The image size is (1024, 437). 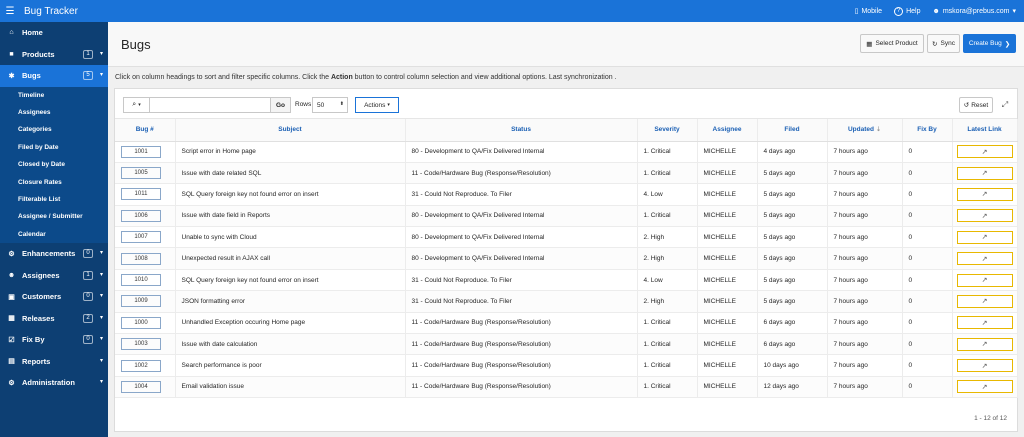 What do you see at coordinates (290, 301) in the screenshot?
I see `table-cell: JSON formatting error` at bounding box center [290, 301].